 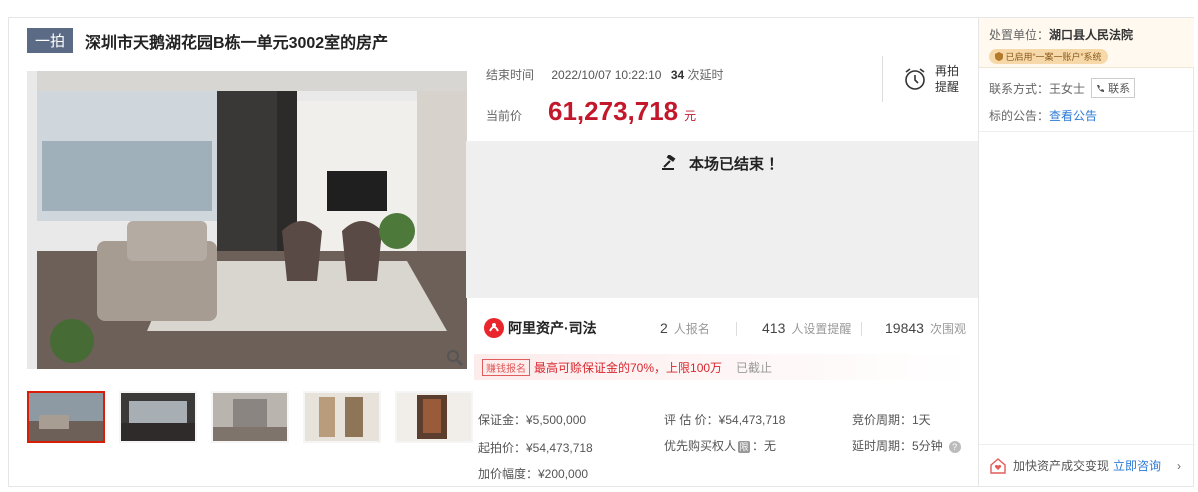 I want to click on consult-promo-row: 加快资产成交变现 立即咨询 ›, so click(x=1087, y=465).